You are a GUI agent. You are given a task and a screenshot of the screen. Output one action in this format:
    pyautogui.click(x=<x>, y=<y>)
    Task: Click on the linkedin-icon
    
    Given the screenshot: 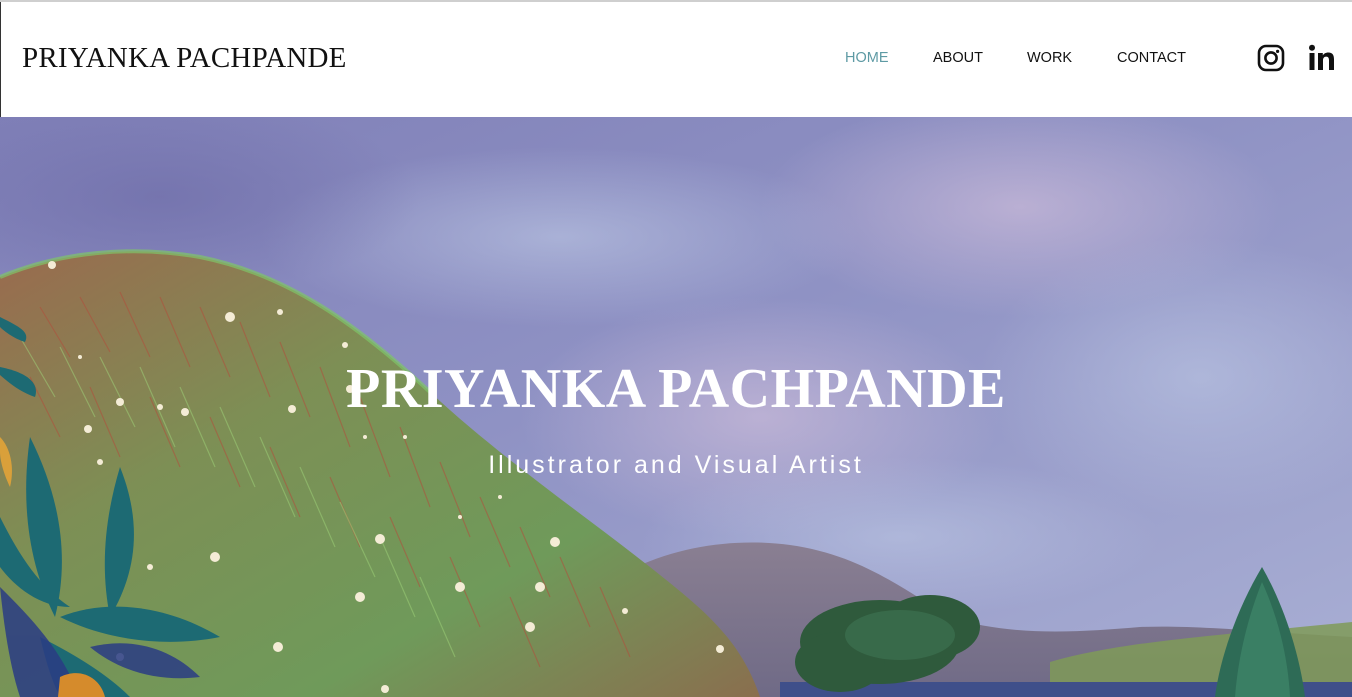 What is the action you would take?
    pyautogui.click(x=1322, y=58)
    